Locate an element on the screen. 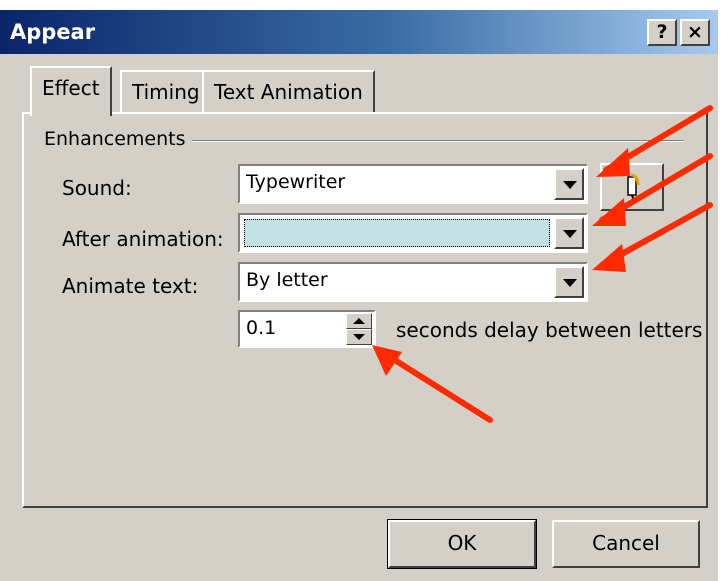 This screenshot has height=581, width=722. dialog-title: Appear is located at coordinates (53, 32).